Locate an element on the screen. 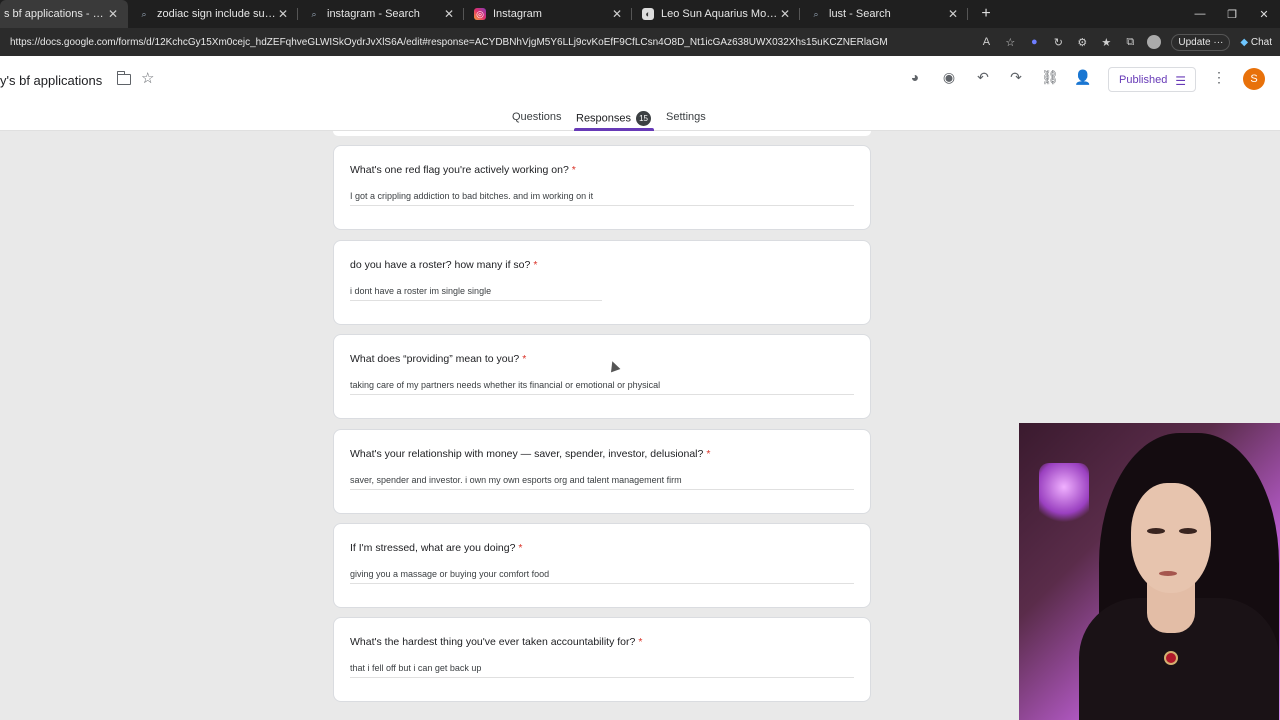 The width and height of the screenshot is (1280, 720). form-tabs: Questions Responses 15 Settings is located at coordinates (640, 119).